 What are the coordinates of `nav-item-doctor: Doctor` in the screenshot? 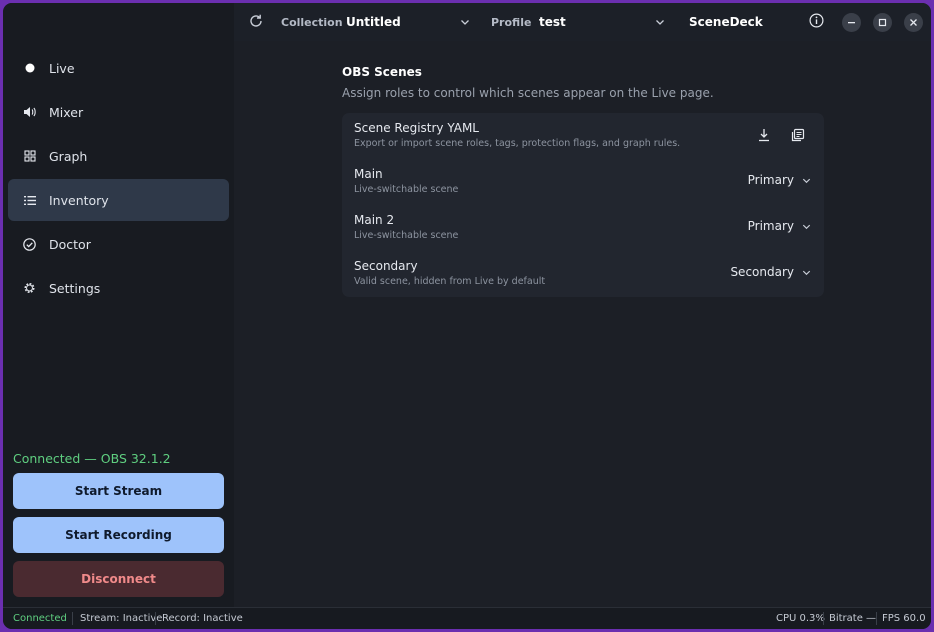 It's located at (118, 244).